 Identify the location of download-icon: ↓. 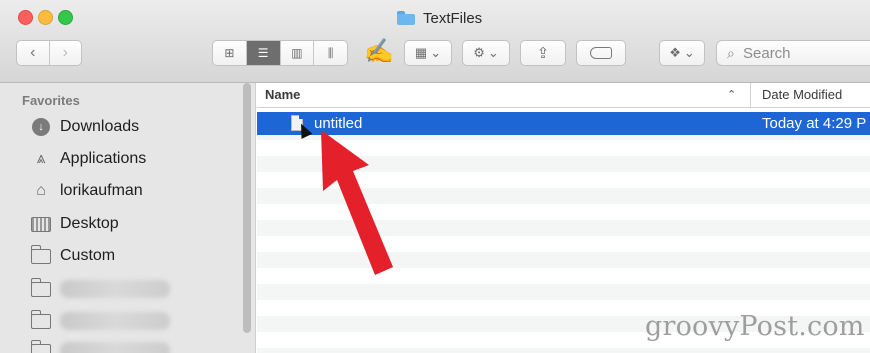
(41, 127).